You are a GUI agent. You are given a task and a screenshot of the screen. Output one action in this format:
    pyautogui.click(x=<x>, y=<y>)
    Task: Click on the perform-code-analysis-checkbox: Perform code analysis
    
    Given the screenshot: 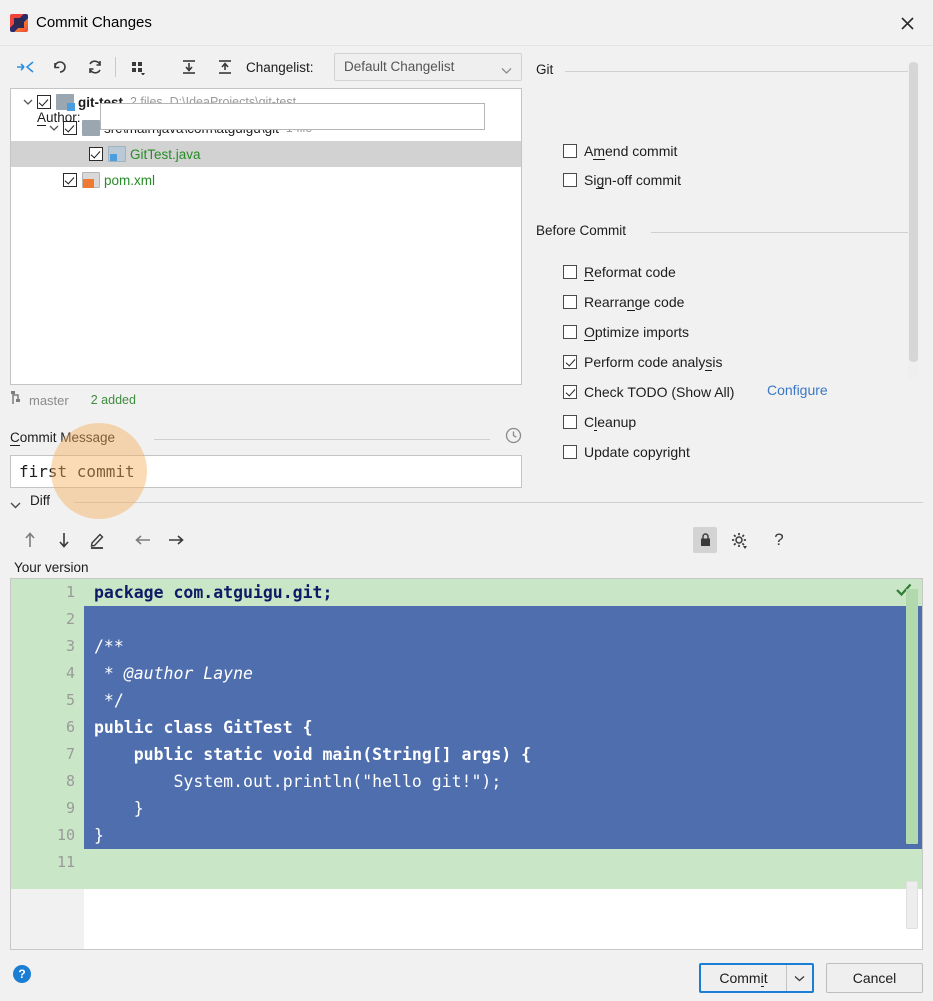 What is the action you would take?
    pyautogui.click(x=643, y=362)
    